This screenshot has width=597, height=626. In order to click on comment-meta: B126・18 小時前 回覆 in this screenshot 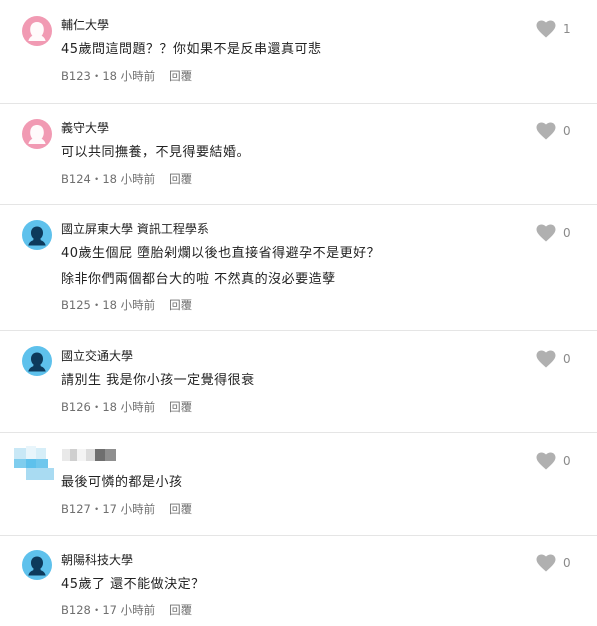, I will do `click(126, 407)`.